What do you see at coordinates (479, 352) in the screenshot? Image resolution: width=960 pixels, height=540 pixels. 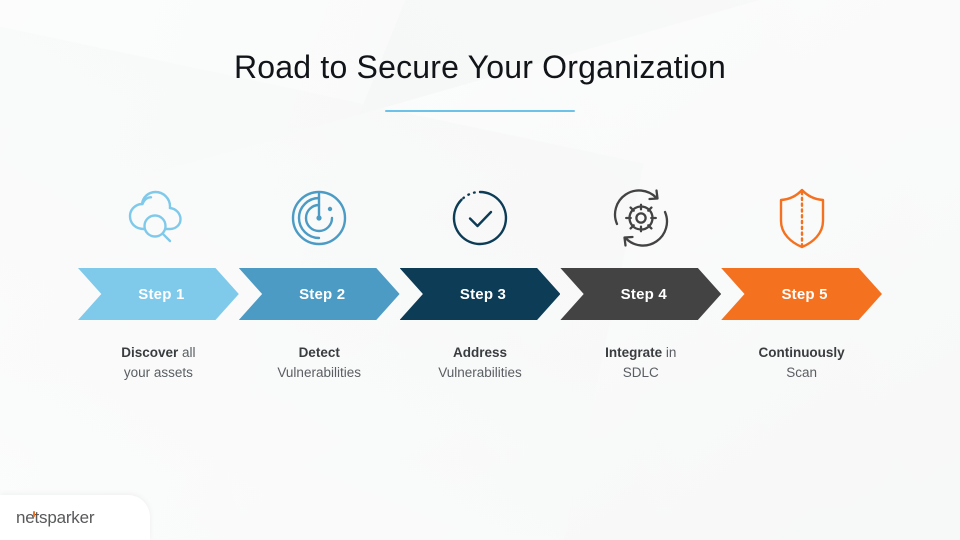 I see `caption-bold: Address` at bounding box center [479, 352].